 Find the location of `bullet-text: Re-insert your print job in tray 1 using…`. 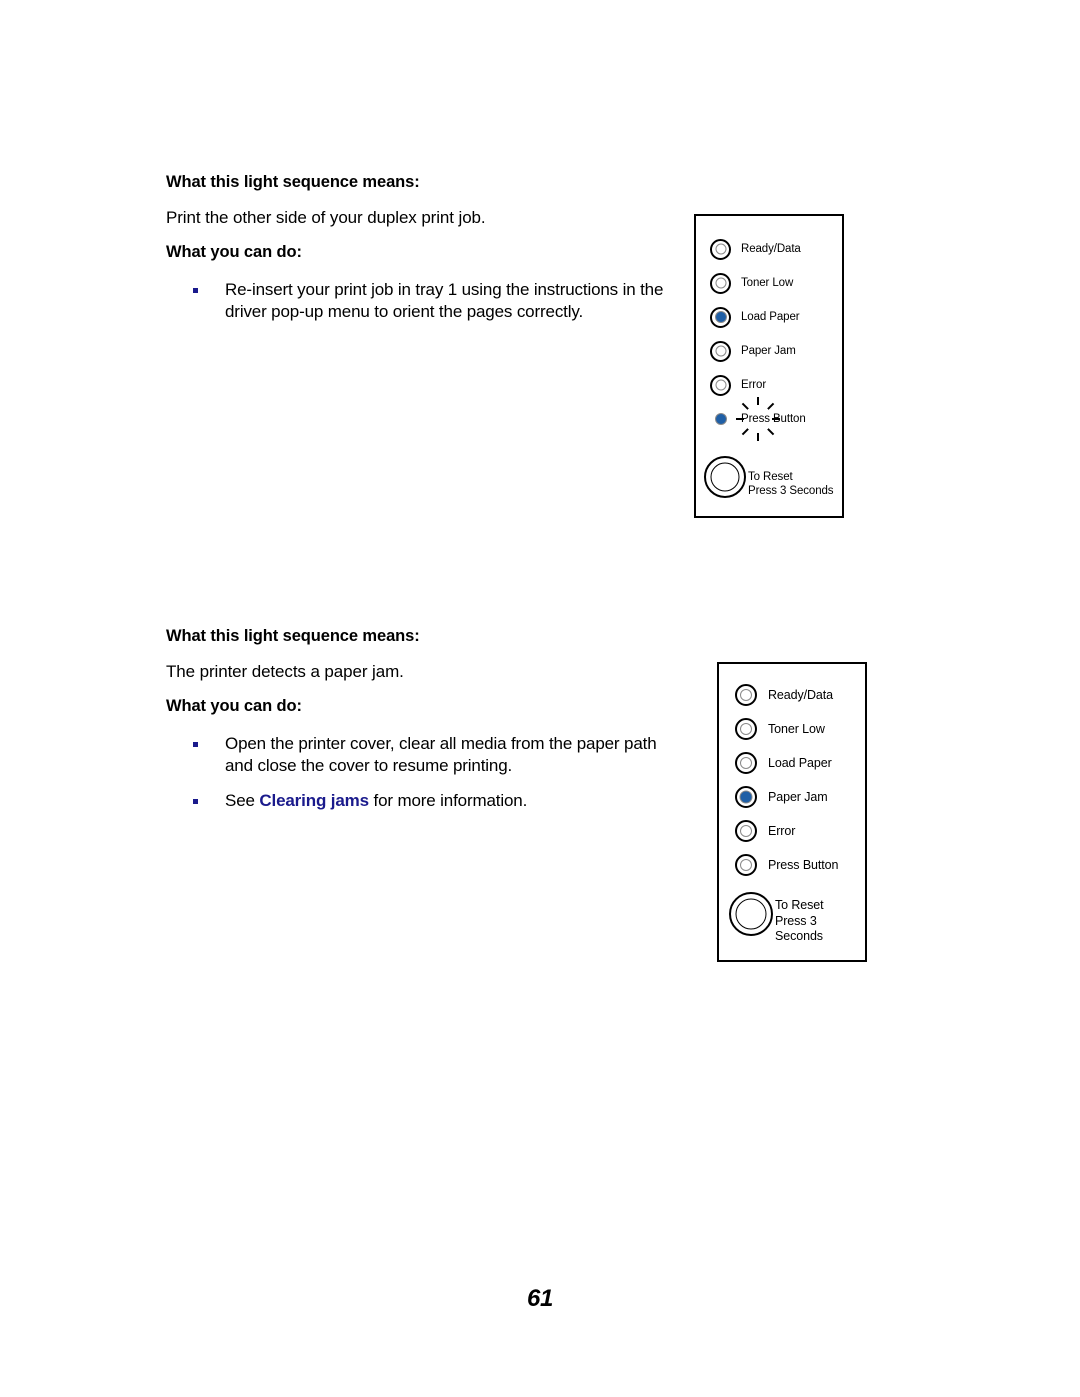

bullet-text: Re-insert your print job in tray 1 using… is located at coordinates (444, 300).